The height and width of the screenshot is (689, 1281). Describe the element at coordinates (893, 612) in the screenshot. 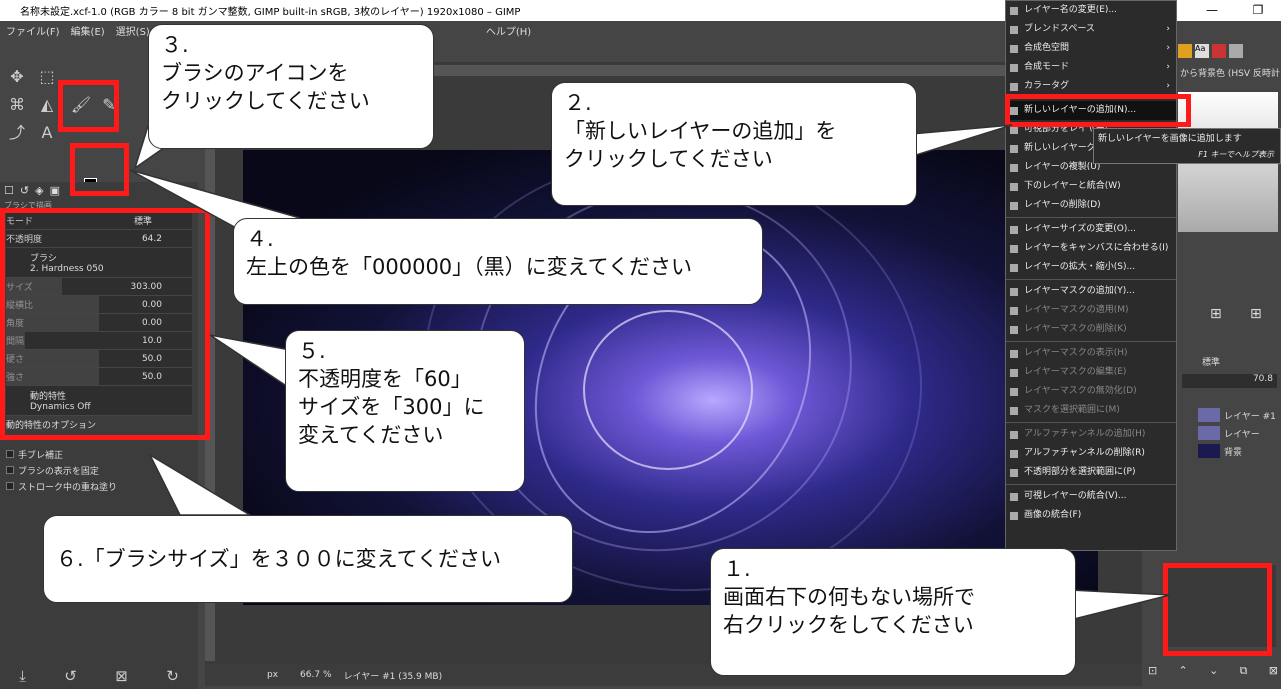

I see `callout-step-1: １. 画面右下の何もない場所で 右クリックをしてください` at that location.